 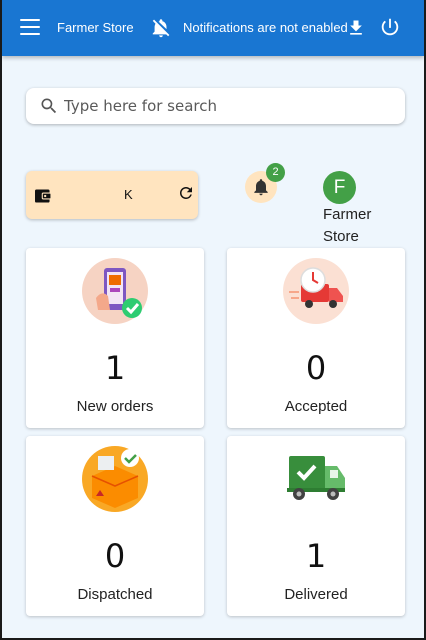 I want to click on stat-label: Dispatched, so click(x=115, y=594).